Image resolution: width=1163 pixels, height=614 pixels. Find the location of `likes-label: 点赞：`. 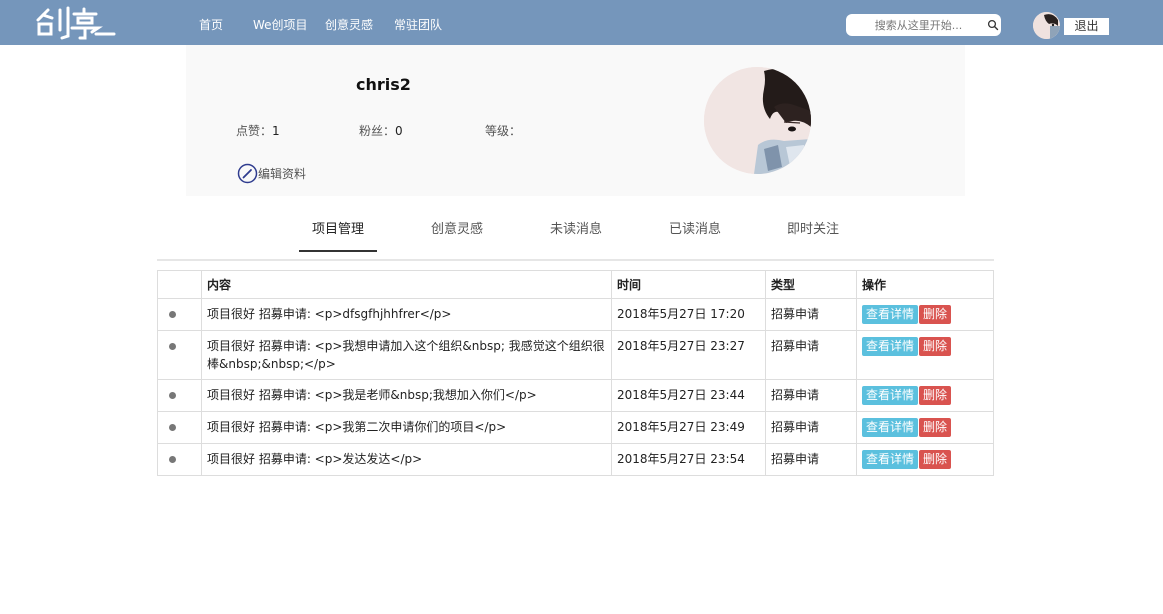

likes-label: 点赞： is located at coordinates (254, 131).